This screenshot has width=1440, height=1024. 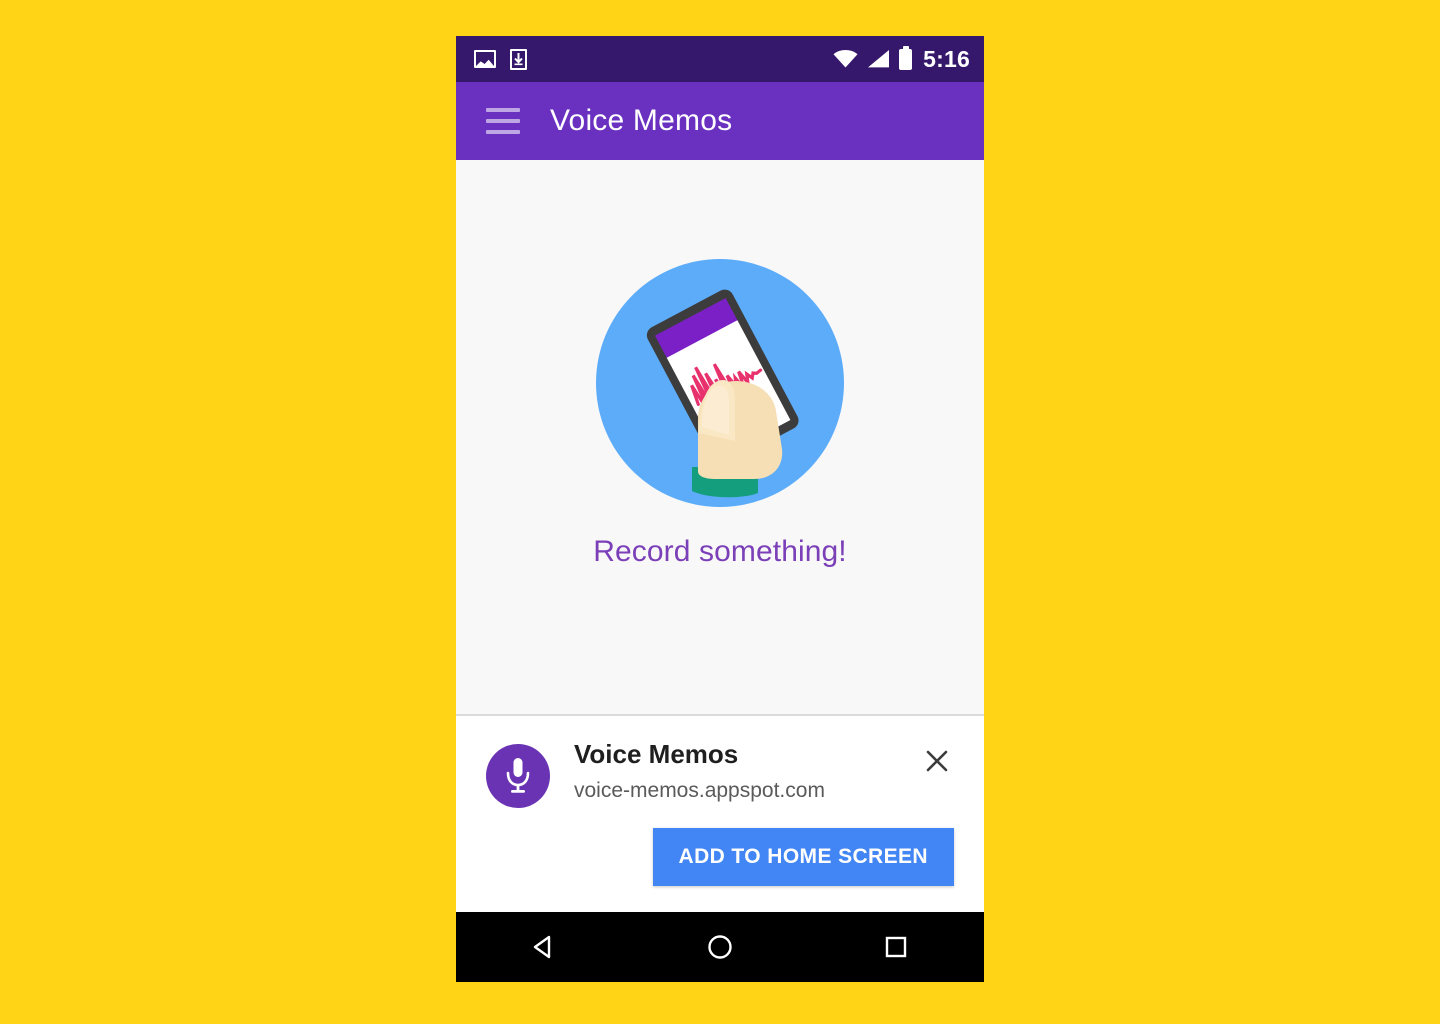 I want to click on battery-icon, so click(x=906, y=59).